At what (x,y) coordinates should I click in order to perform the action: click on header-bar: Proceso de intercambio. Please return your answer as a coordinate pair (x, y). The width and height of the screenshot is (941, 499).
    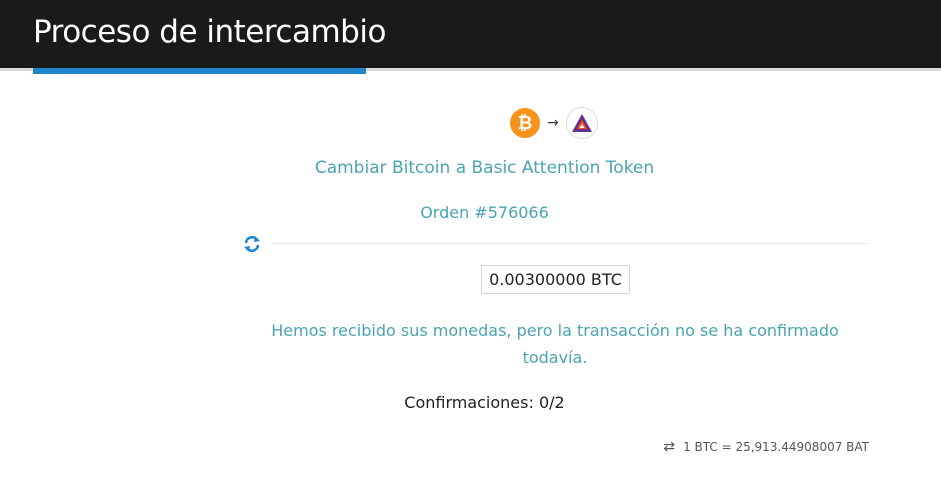
    Looking at the image, I should click on (470, 35).